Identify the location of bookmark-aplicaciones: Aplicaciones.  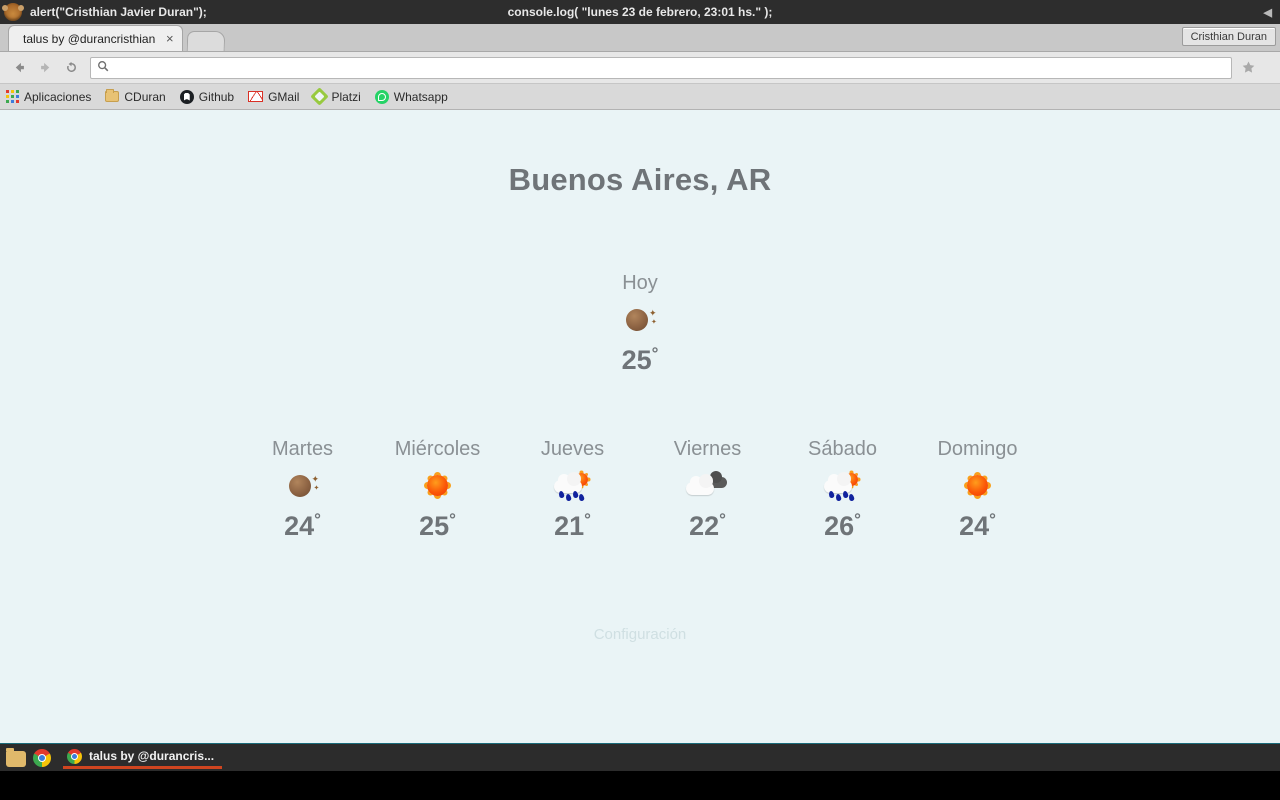
(48, 97).